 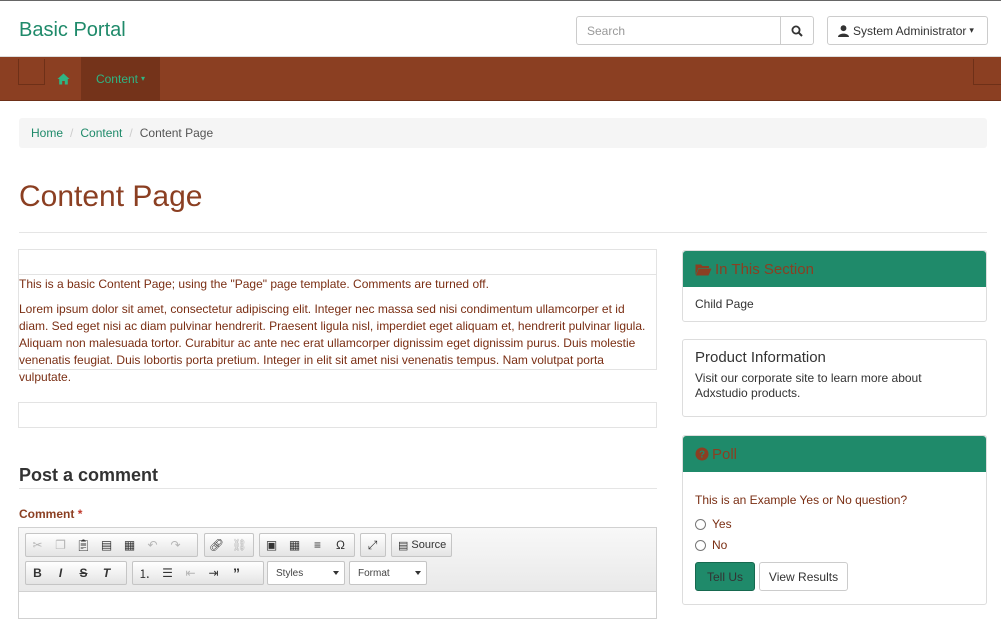 I want to click on search-button, so click(x=796, y=30).